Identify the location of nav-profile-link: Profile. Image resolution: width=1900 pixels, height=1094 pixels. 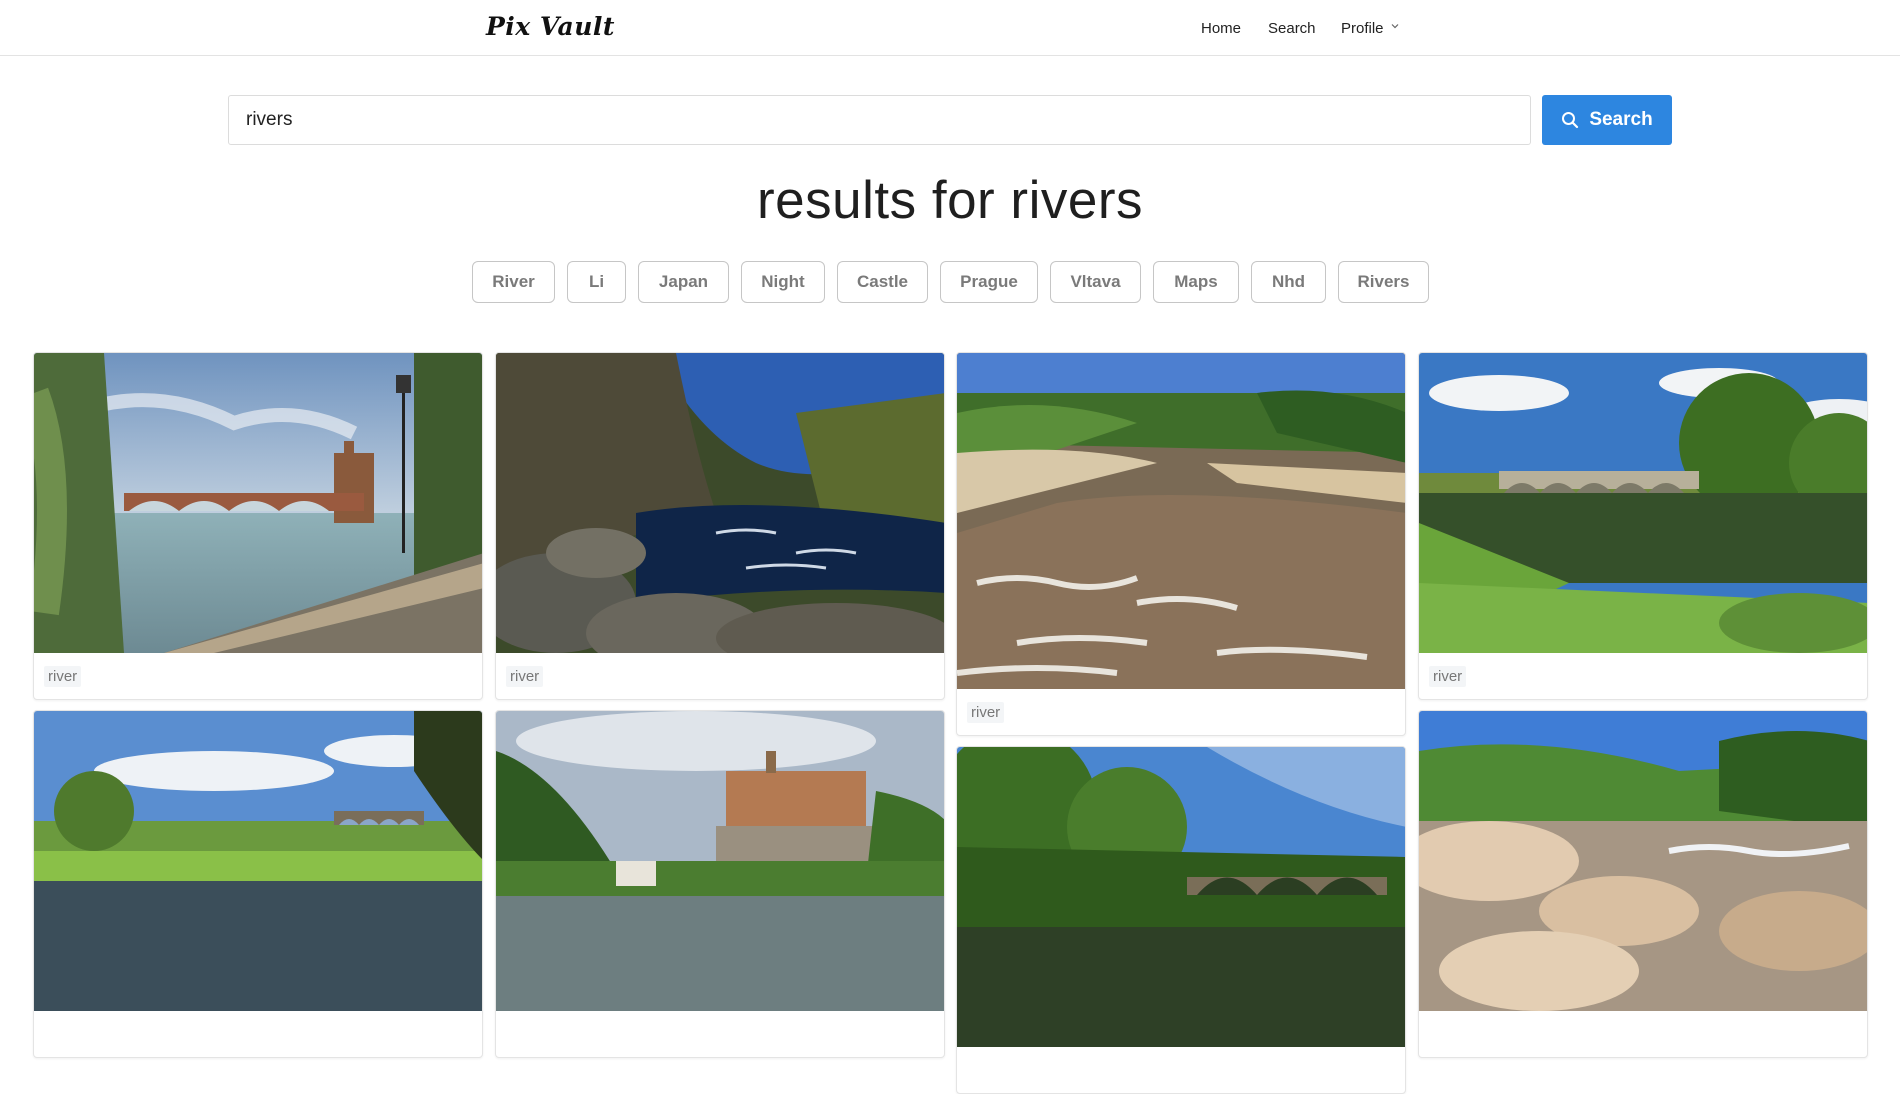
(1362, 28).